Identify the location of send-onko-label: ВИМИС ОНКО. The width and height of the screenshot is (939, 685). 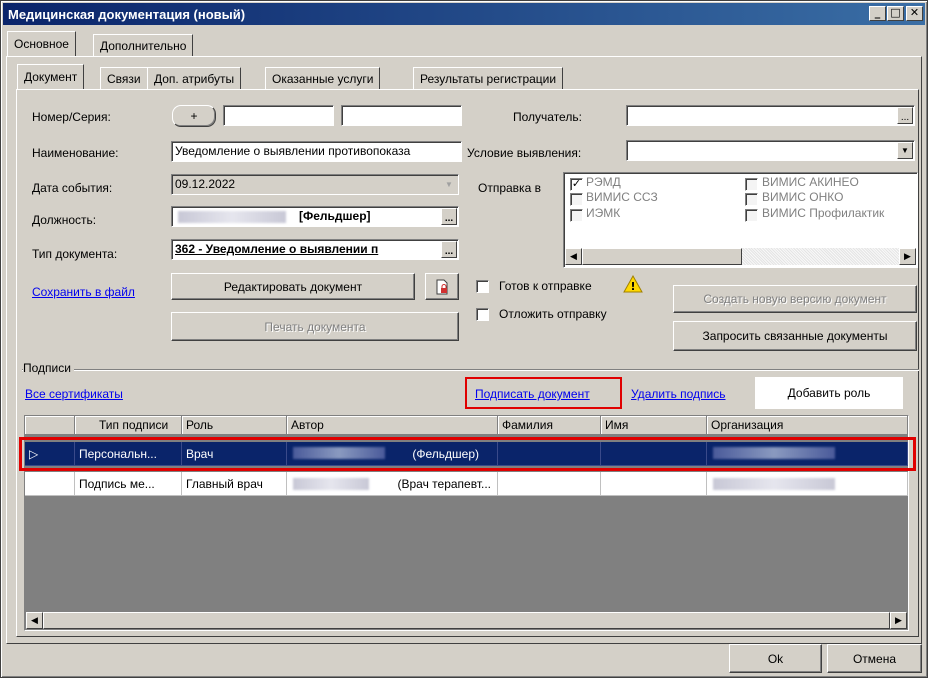
(803, 197).